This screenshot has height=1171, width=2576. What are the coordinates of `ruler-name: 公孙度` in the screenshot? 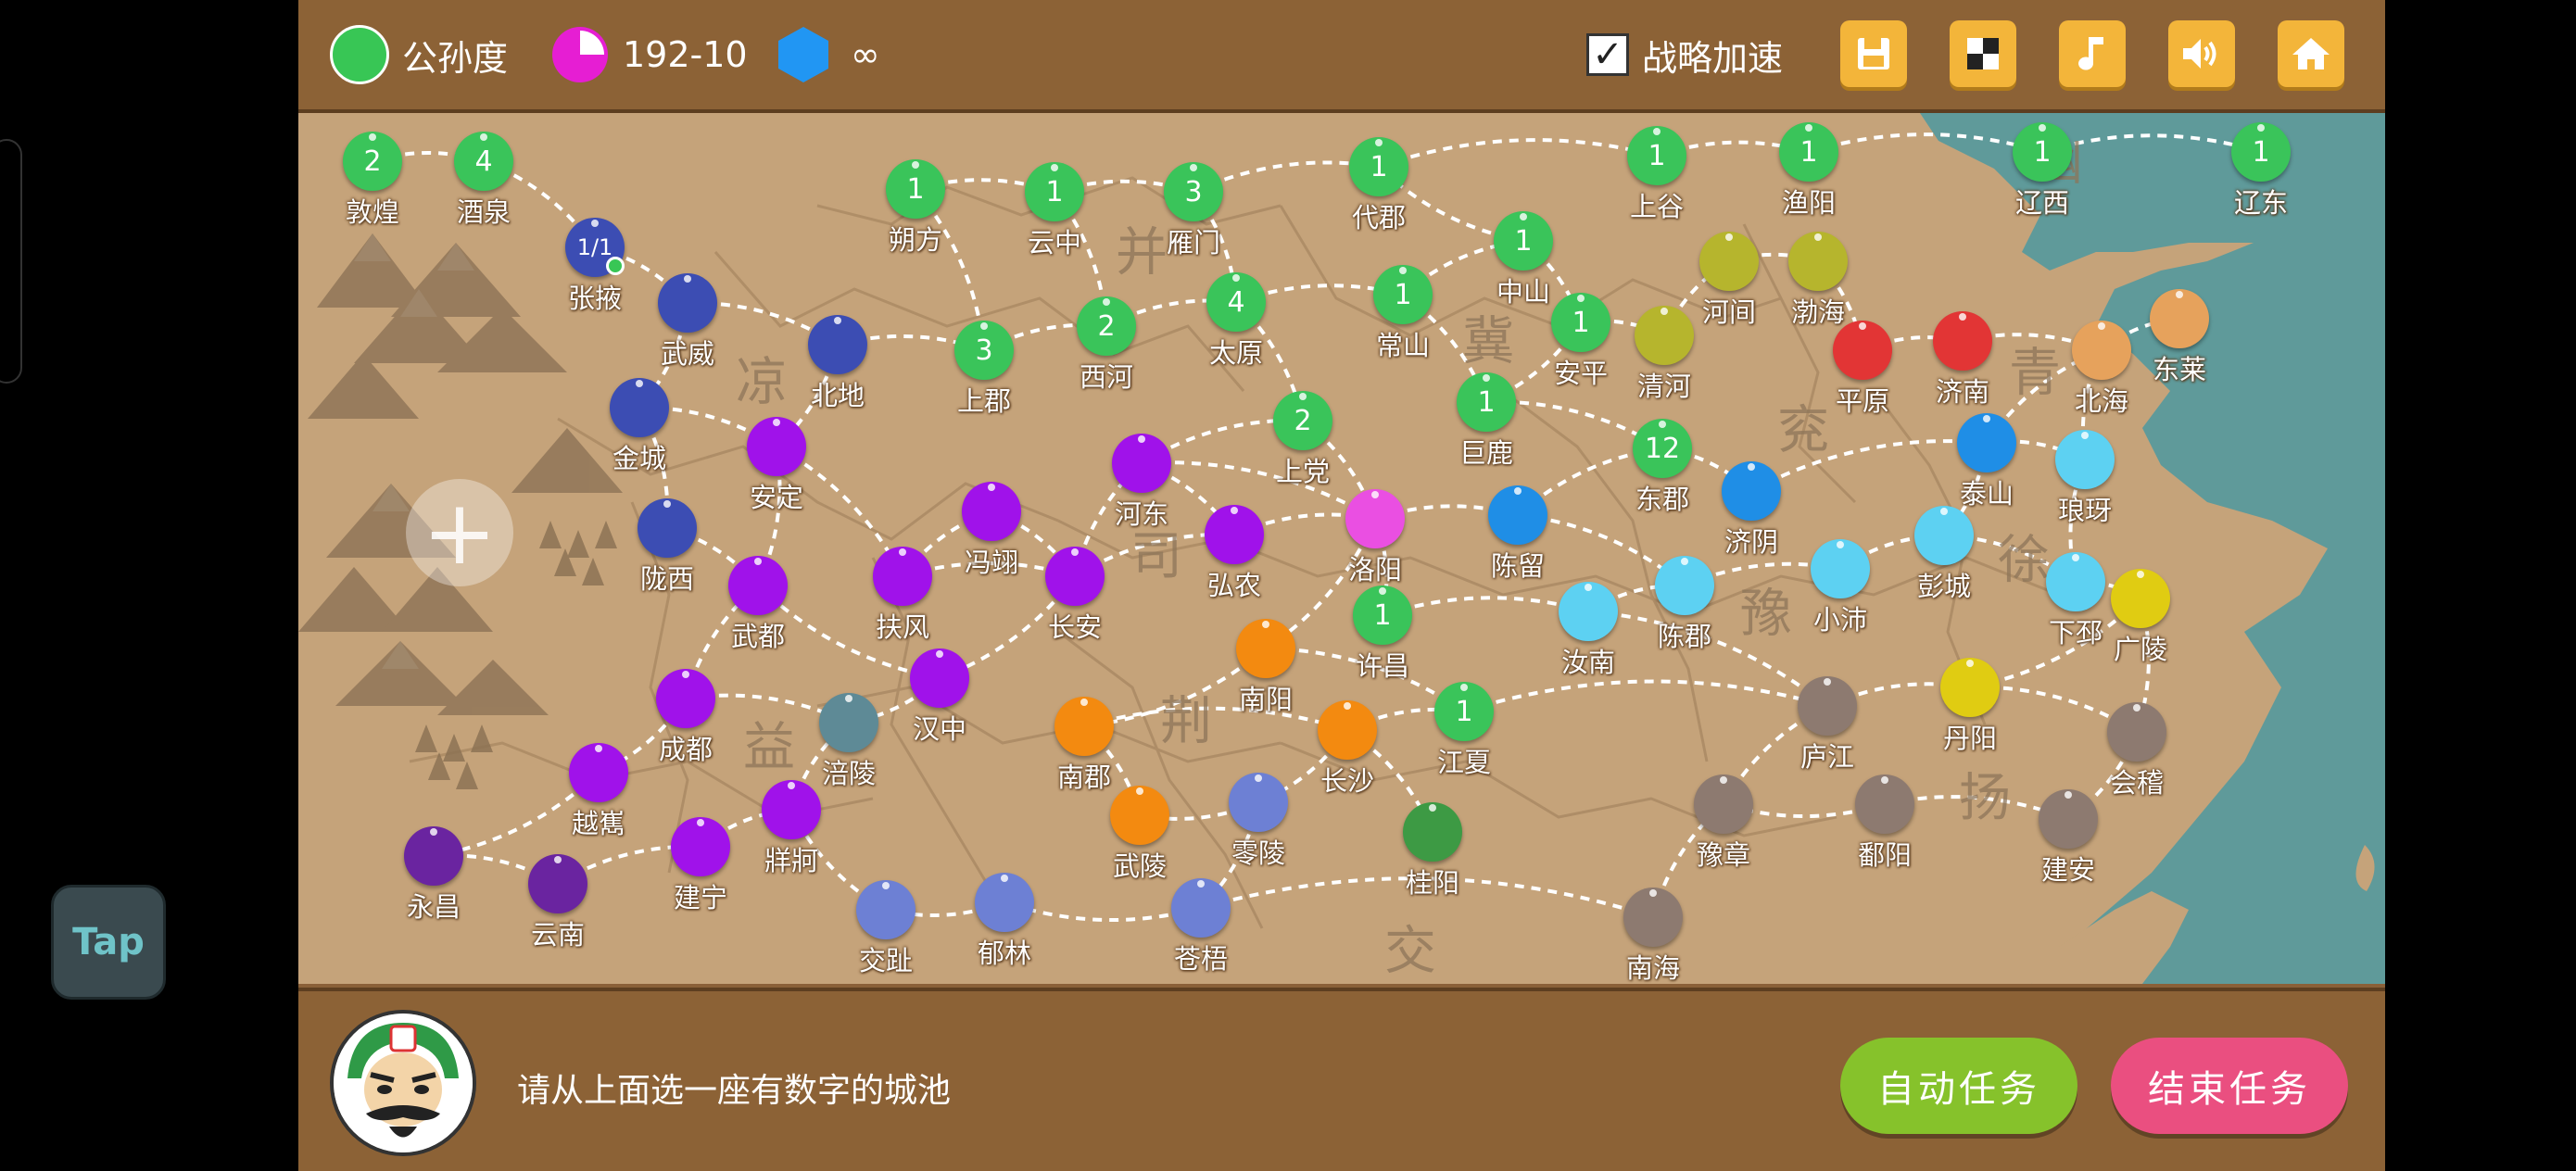 It's located at (455, 58).